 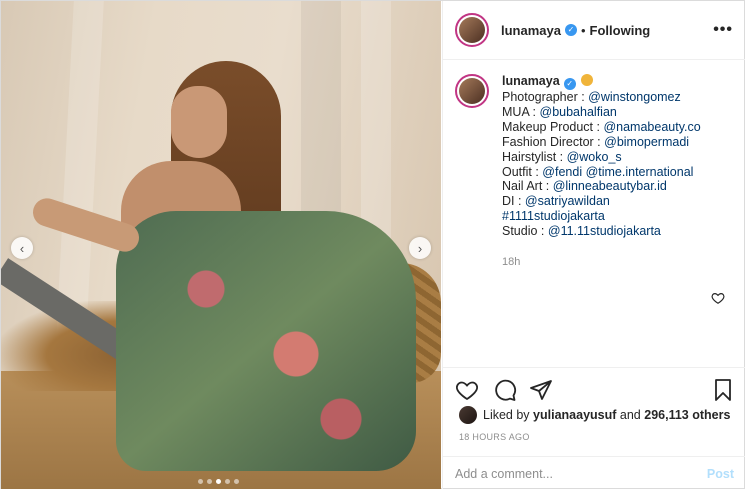 I want to click on caption-credit-mention: @satriyawildan, so click(x=567, y=201).